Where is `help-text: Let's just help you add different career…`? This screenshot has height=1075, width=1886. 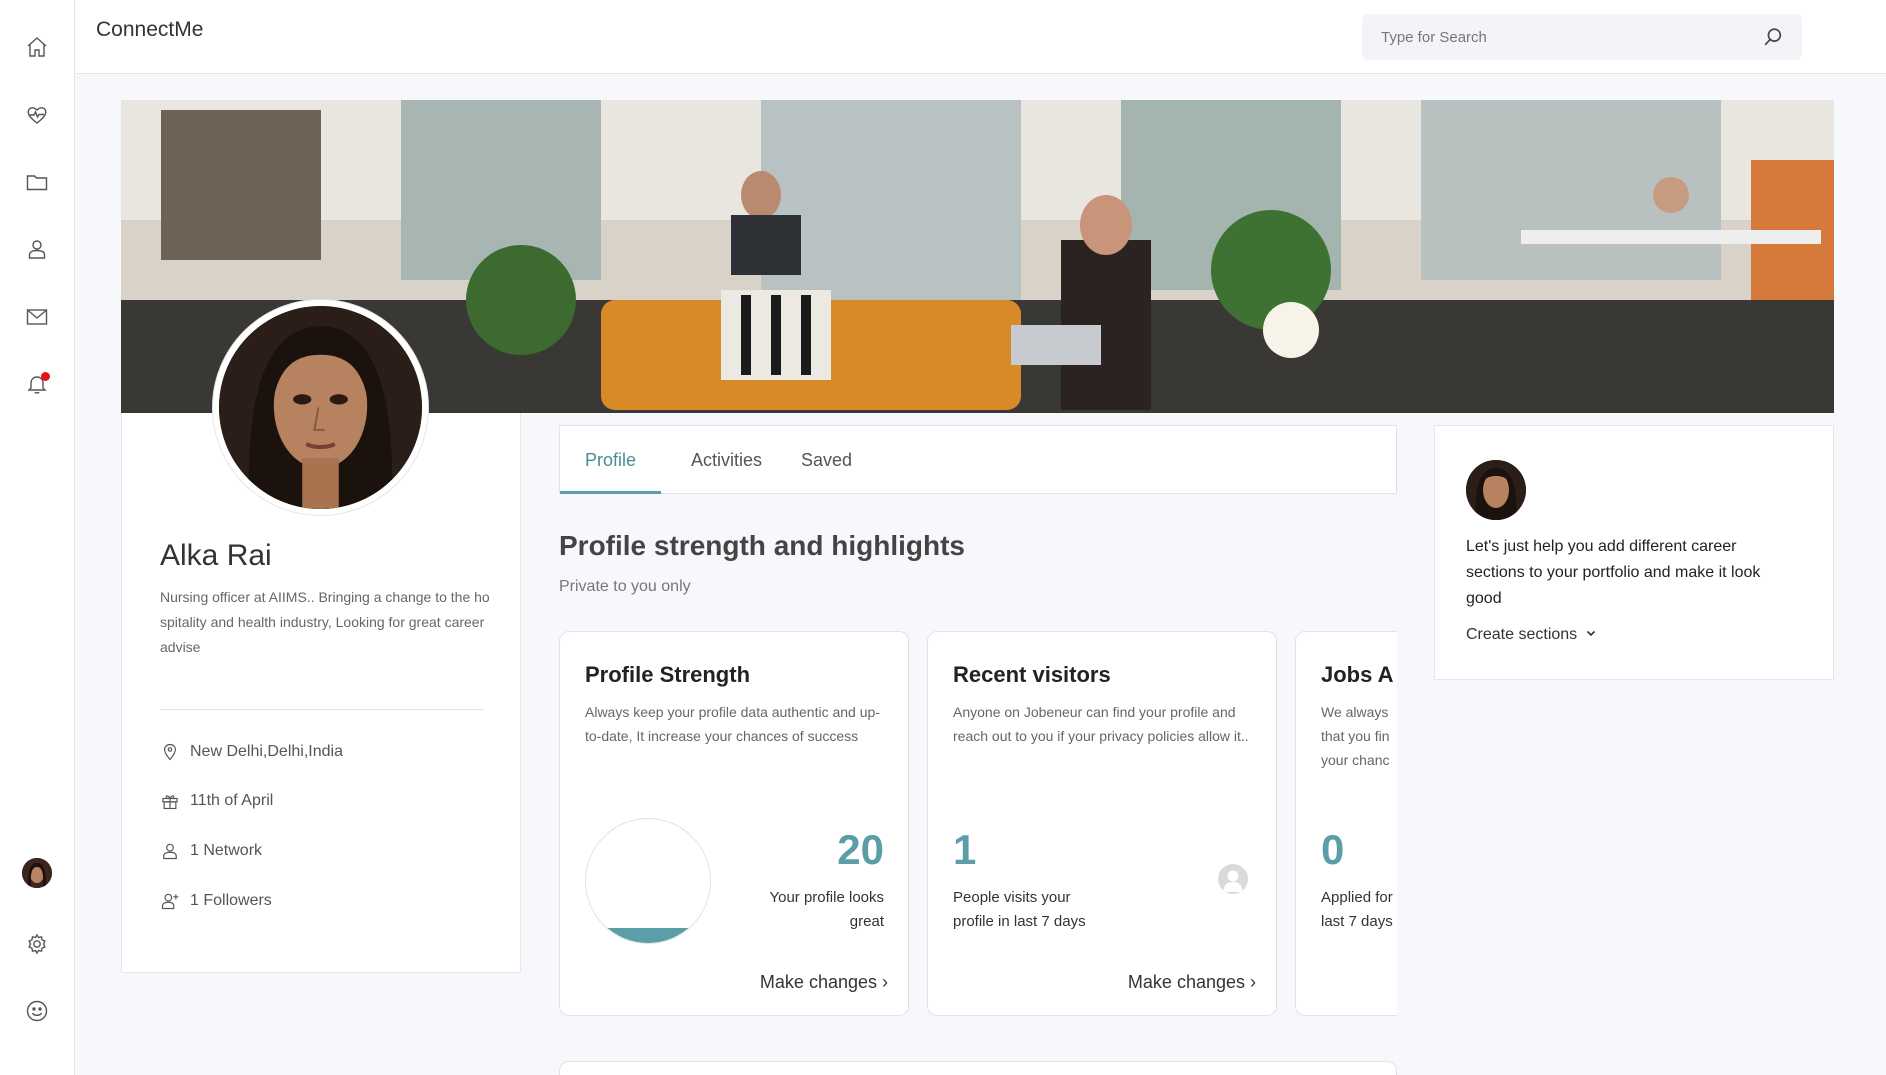
help-text: Let's just help you add different career… is located at coordinates (1613, 572).